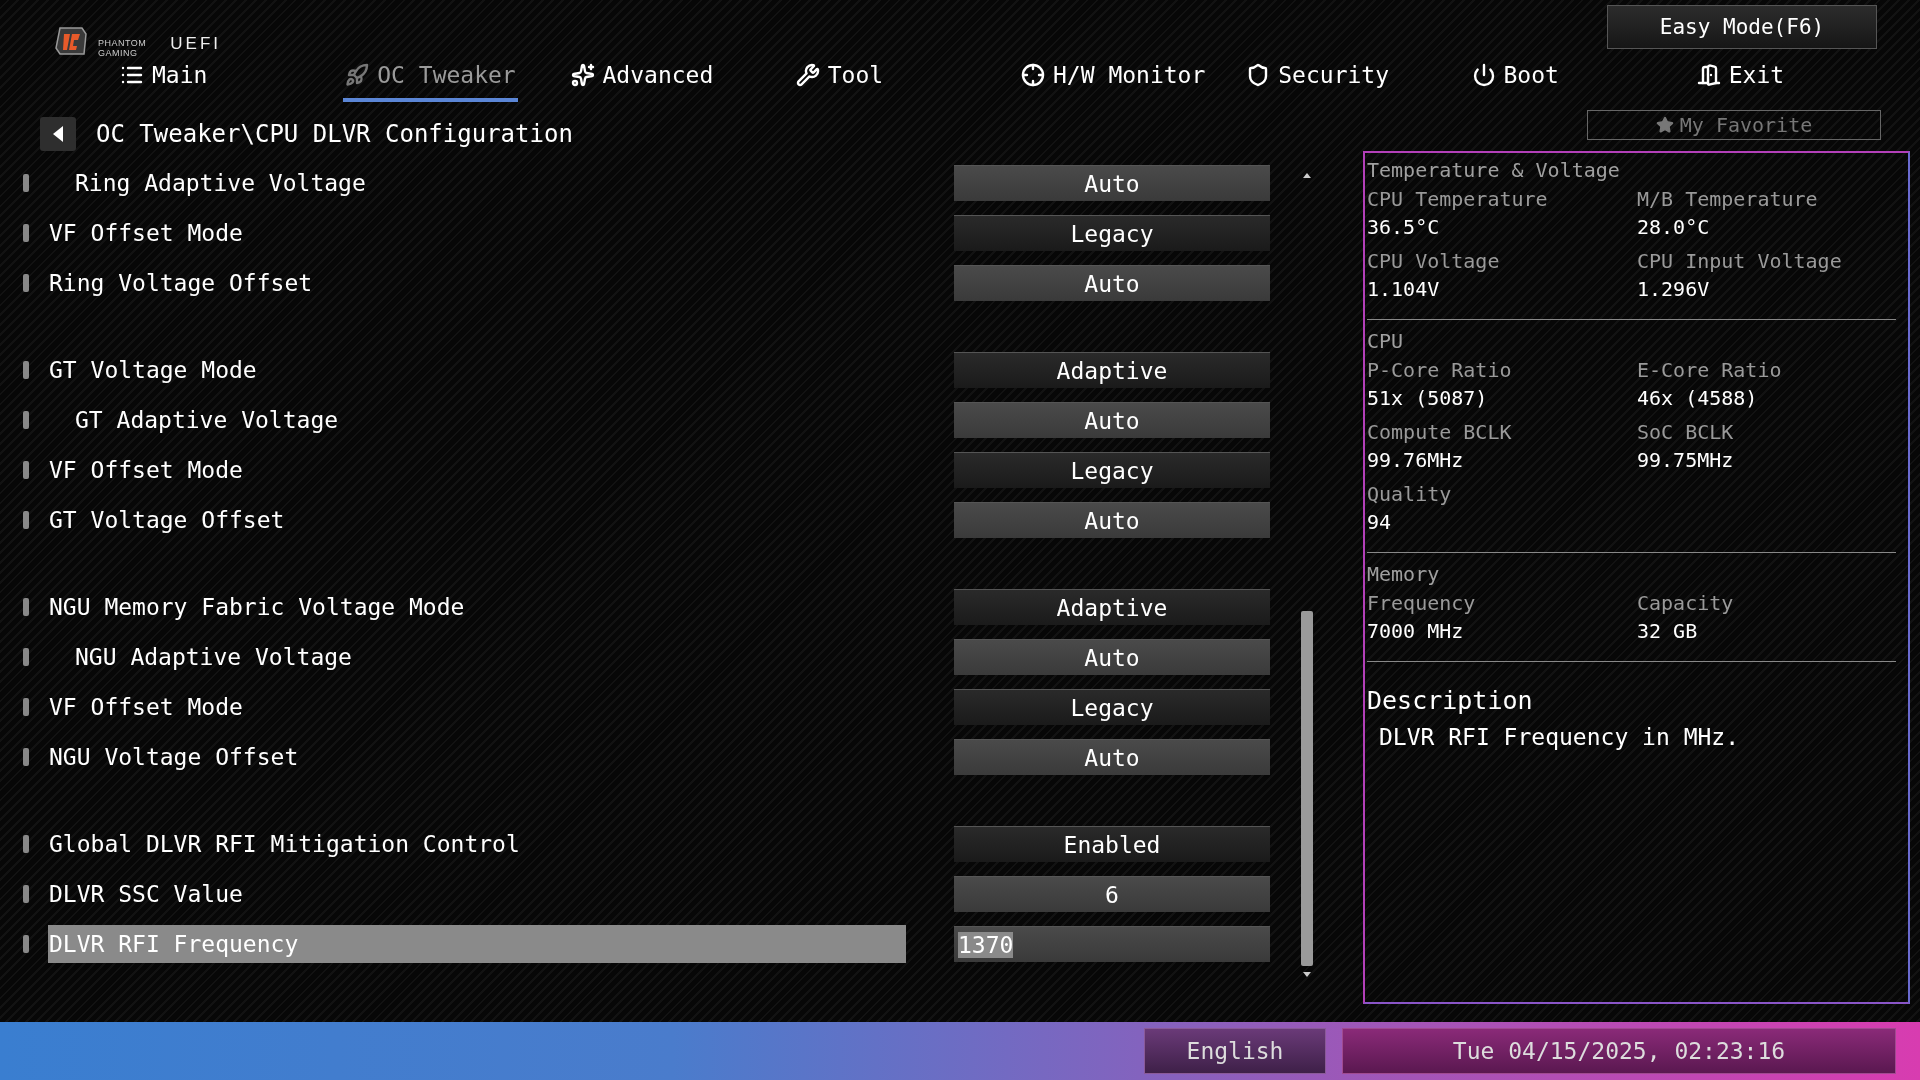 The height and width of the screenshot is (1080, 1920). I want to click on setting-label: Ring Adaptive Voltage, so click(207, 183).